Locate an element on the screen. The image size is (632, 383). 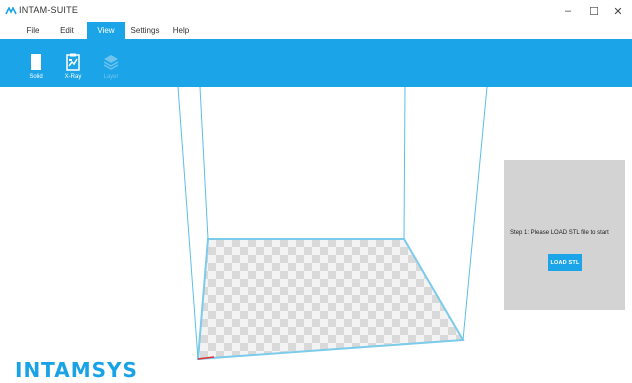
menu-view: View is located at coordinates (106, 30).